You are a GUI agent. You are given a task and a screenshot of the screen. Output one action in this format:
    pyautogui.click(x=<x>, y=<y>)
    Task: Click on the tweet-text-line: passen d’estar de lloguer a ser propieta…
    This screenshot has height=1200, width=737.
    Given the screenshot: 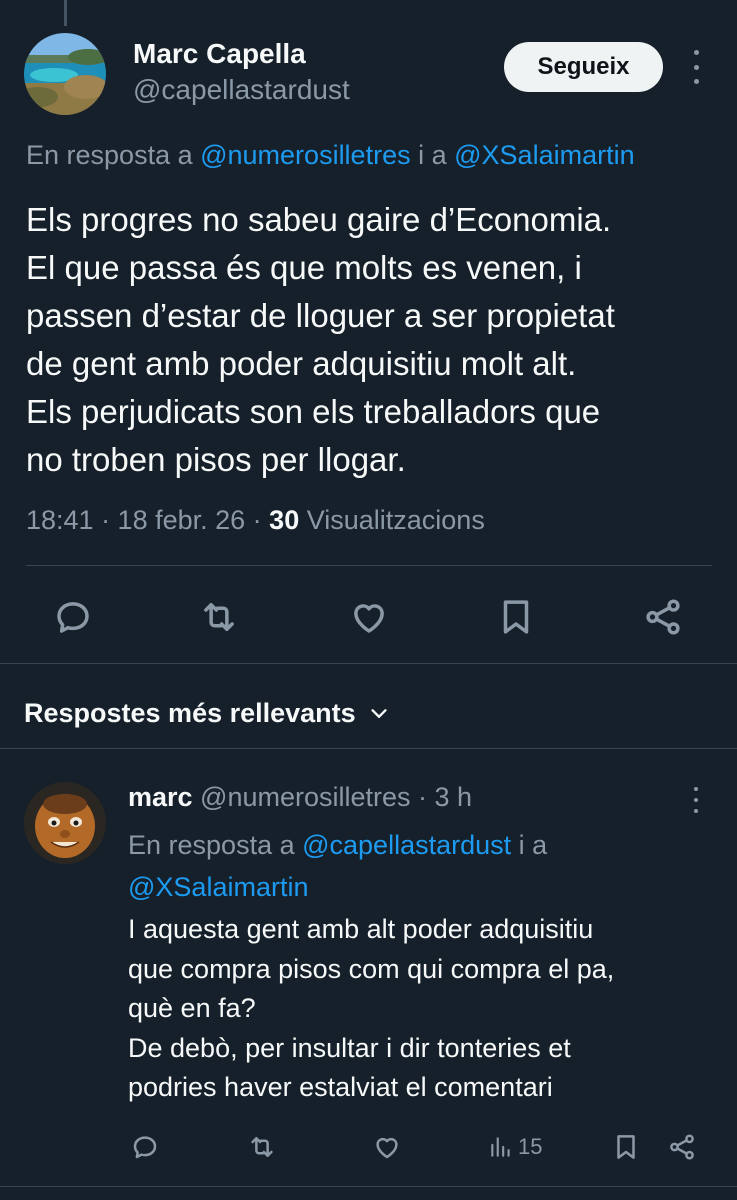 What is the action you would take?
    pyautogui.click(x=320, y=315)
    